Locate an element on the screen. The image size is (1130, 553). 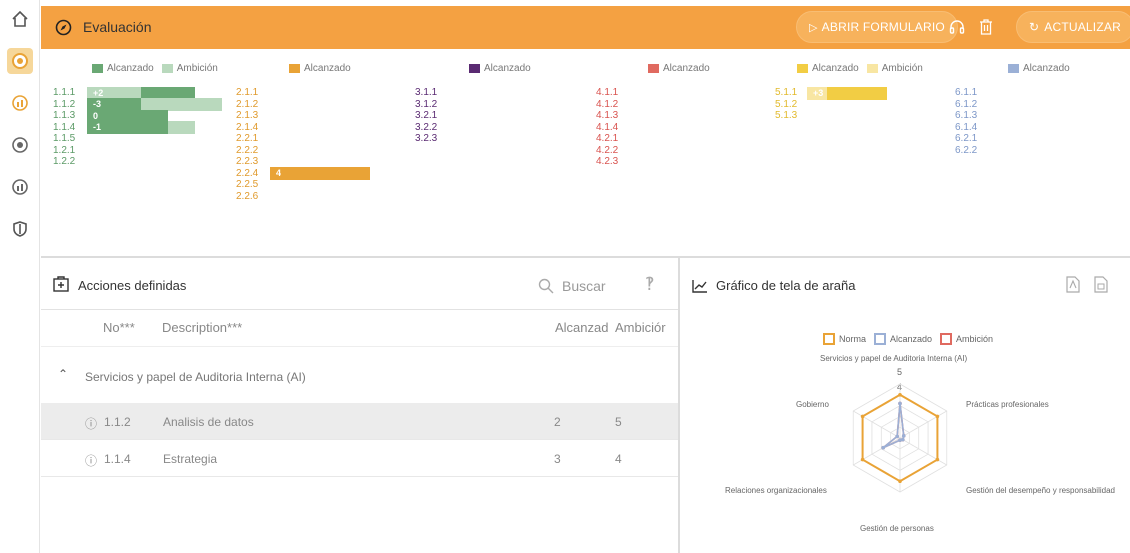
col-description: Description*** is located at coordinates (202, 327).